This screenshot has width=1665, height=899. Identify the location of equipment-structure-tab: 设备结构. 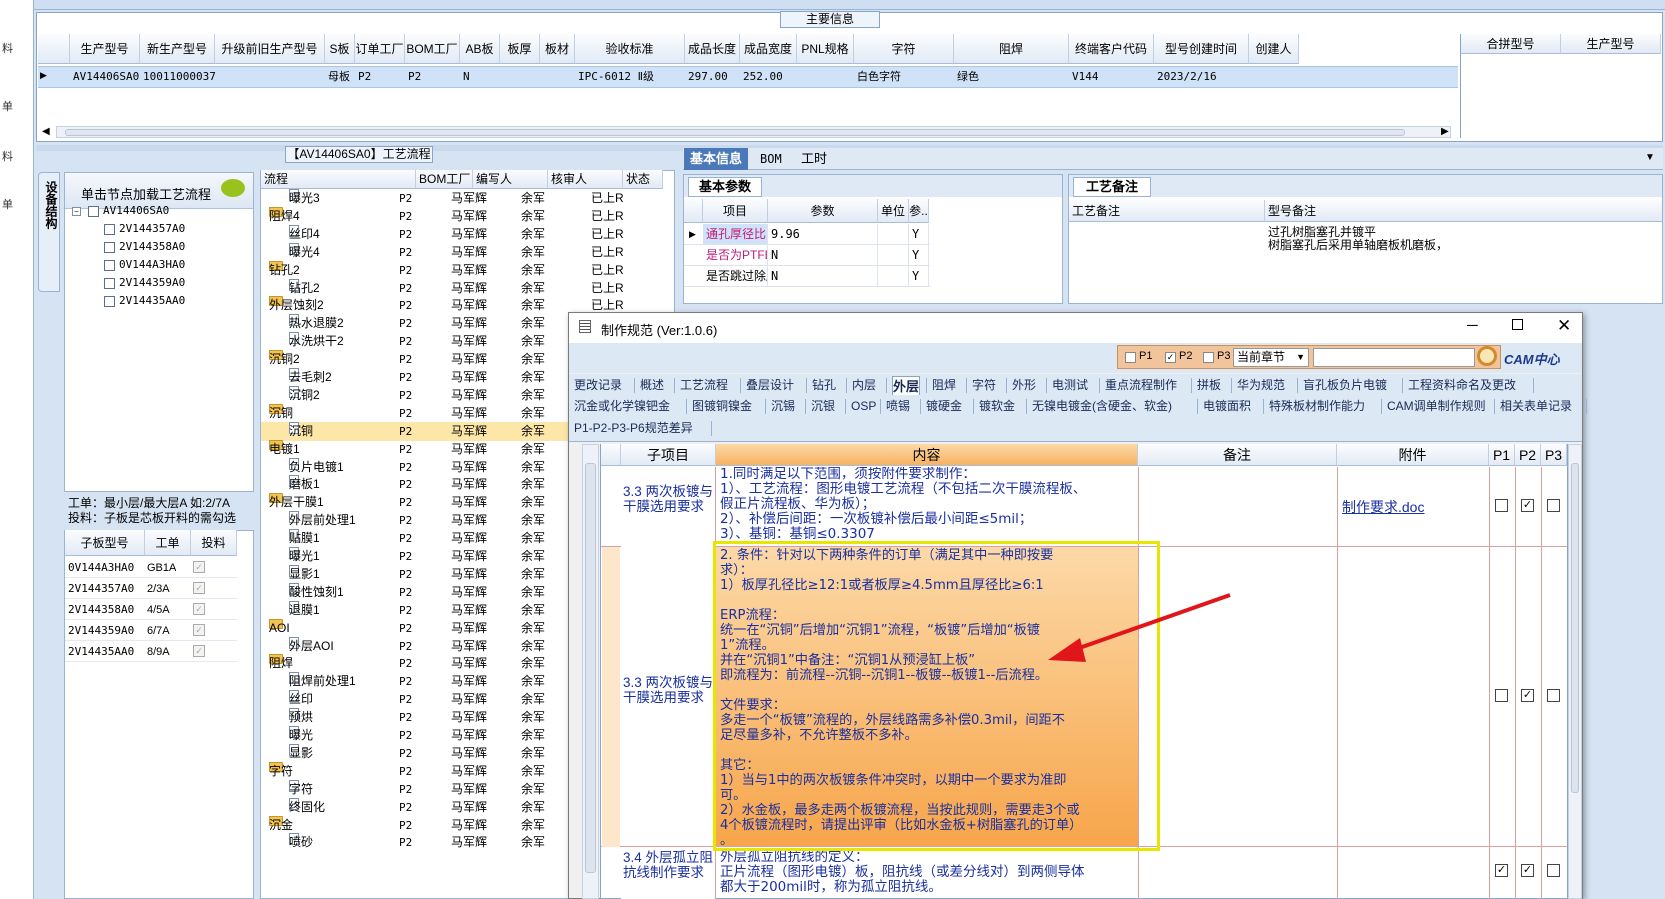
(49, 232).